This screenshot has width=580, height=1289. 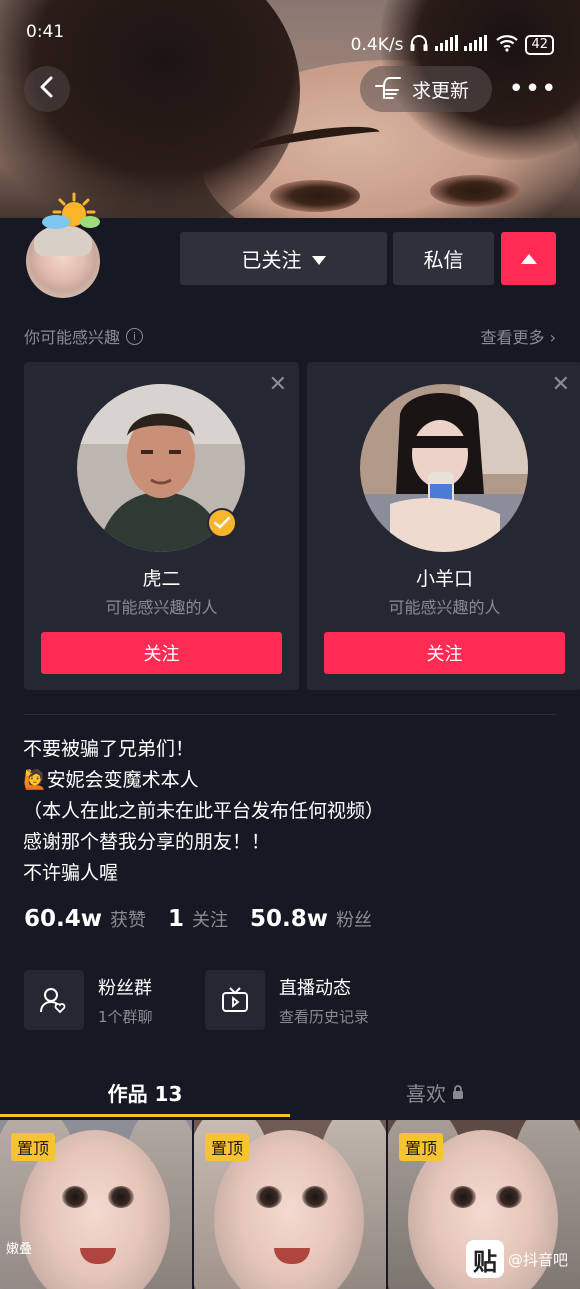 I want to click on following-count: 1, so click(x=176, y=919).